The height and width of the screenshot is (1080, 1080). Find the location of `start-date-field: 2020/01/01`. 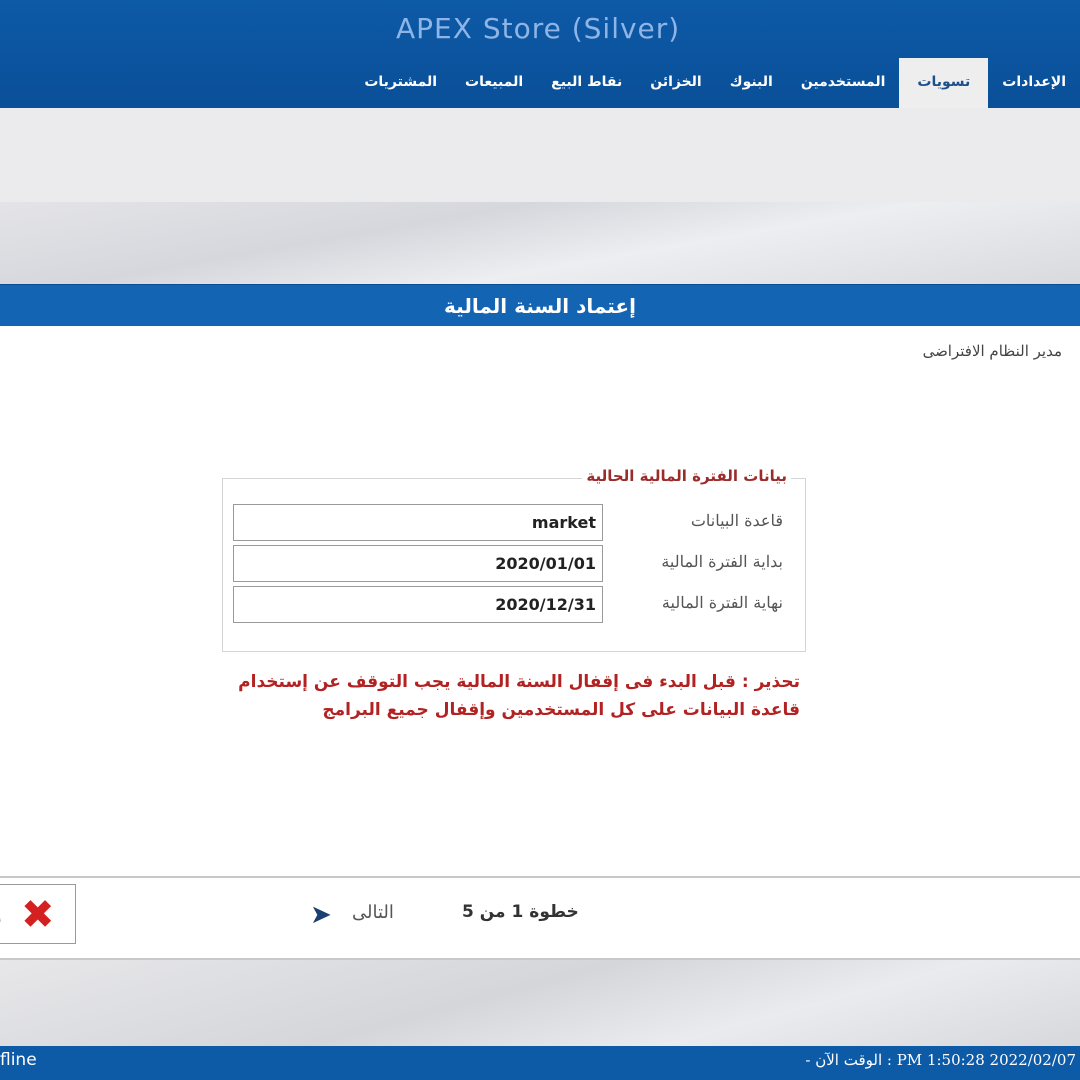

start-date-field: 2020/01/01 is located at coordinates (418, 563).